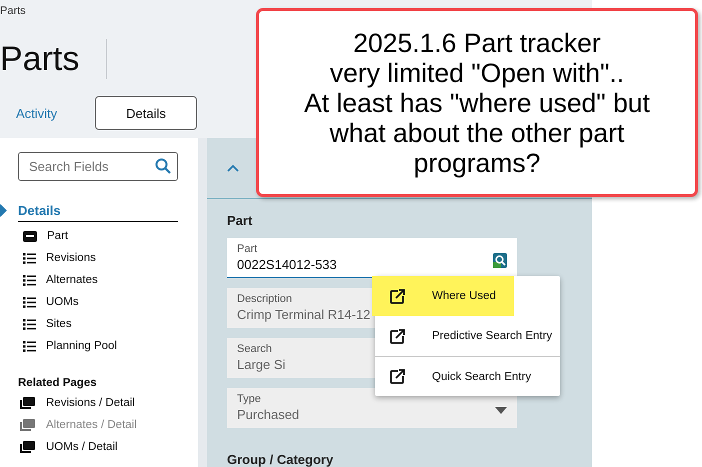 The height and width of the screenshot is (467, 702). I want to click on field-value: 0022S14012-533, so click(287, 264).